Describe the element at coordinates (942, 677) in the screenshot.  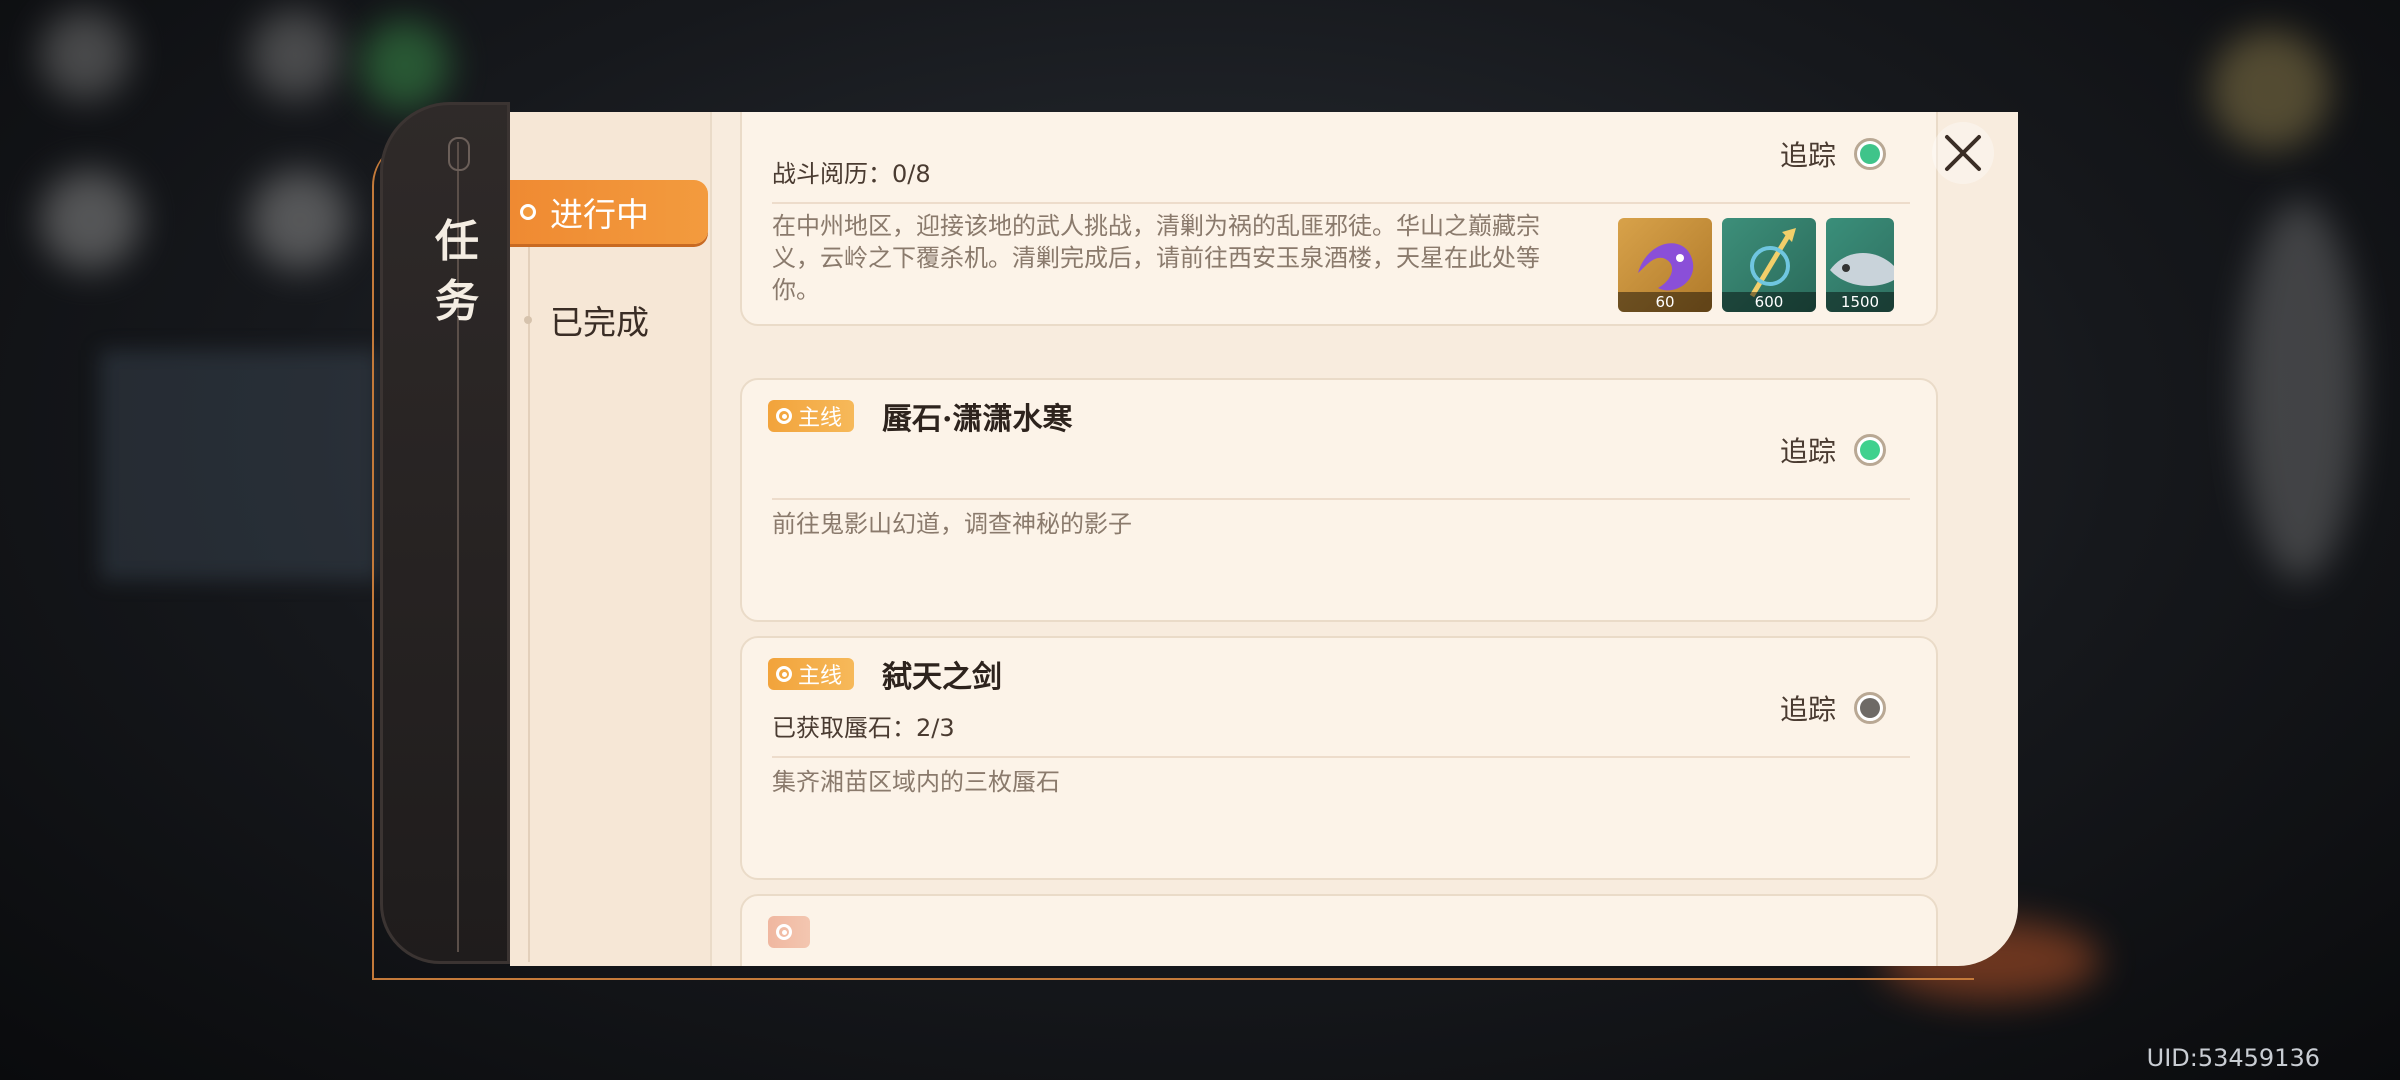
I see `quest-title: 弑天之剑` at that location.